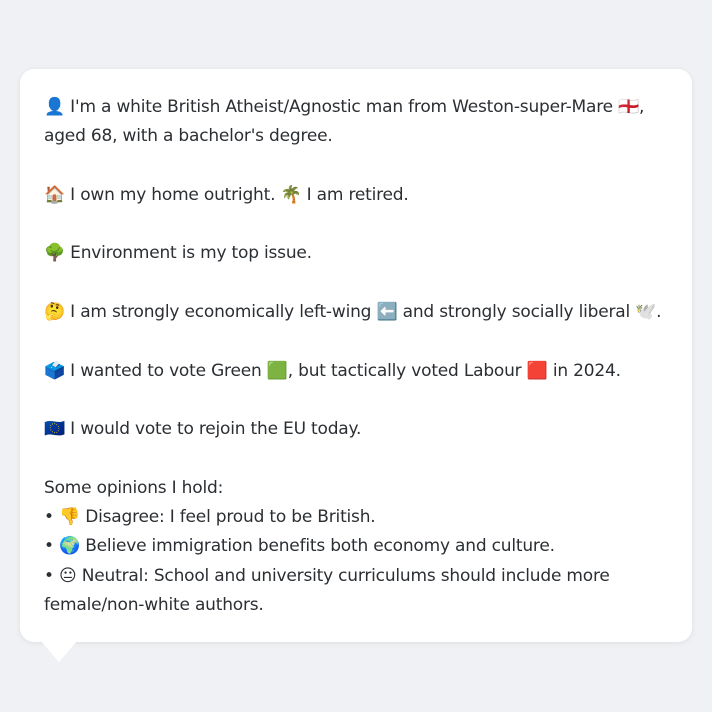  What do you see at coordinates (59, 651) in the screenshot?
I see `chat-bubble-tail` at bounding box center [59, 651].